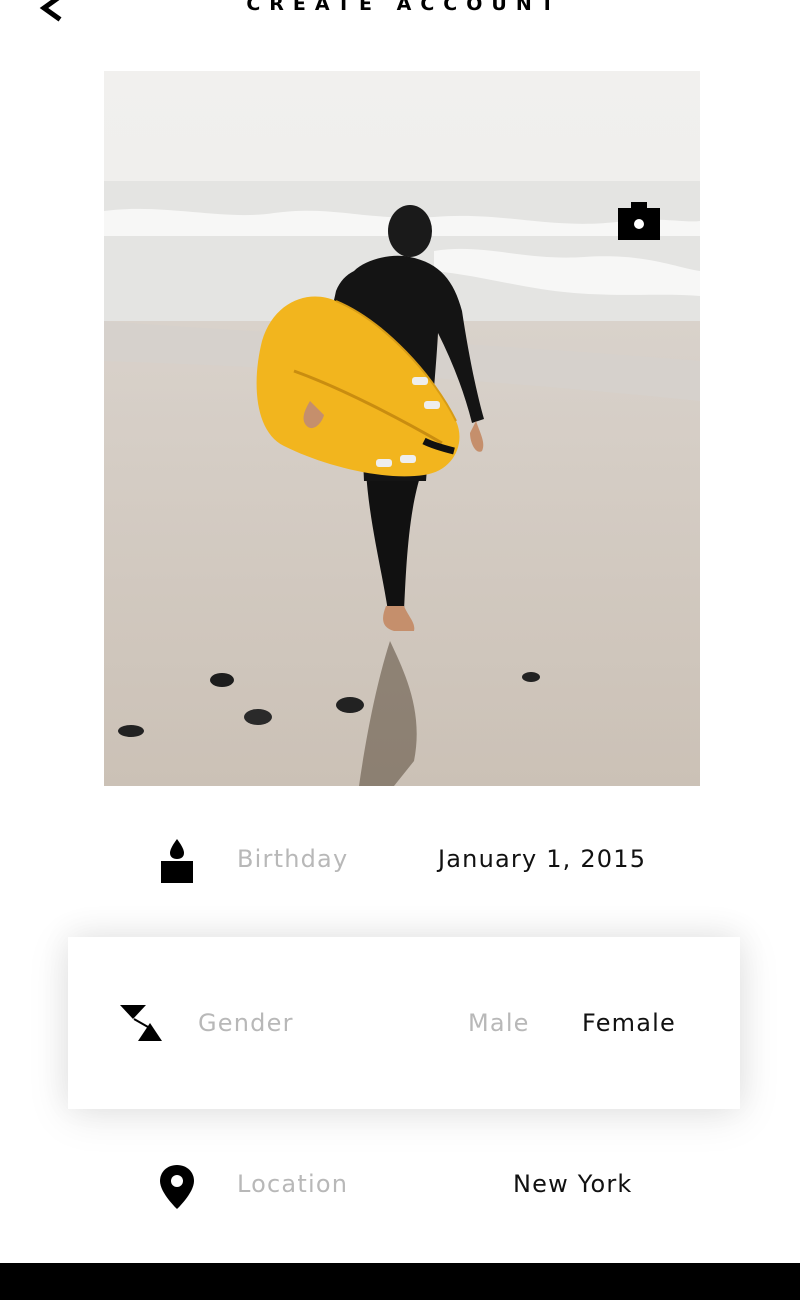 The image size is (800, 1300). I want to click on candle-icon, so click(177, 861).